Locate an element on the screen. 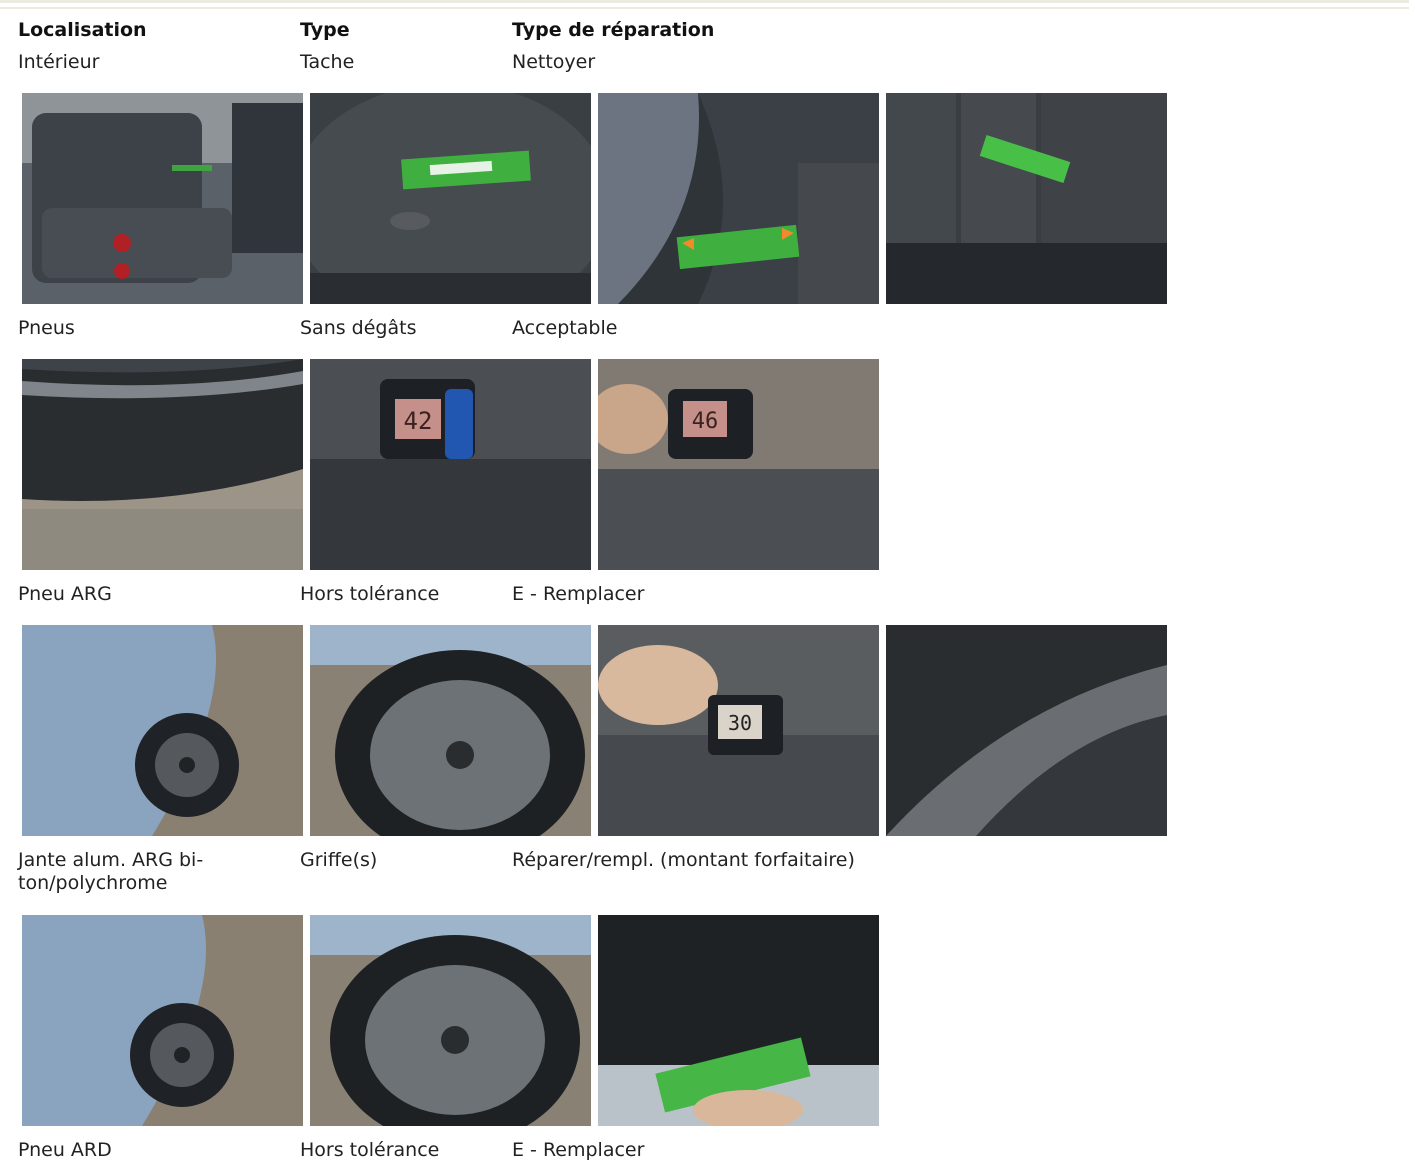 The height and width of the screenshot is (1163, 1409). damage-type: Sans dégâts is located at coordinates (358, 328).